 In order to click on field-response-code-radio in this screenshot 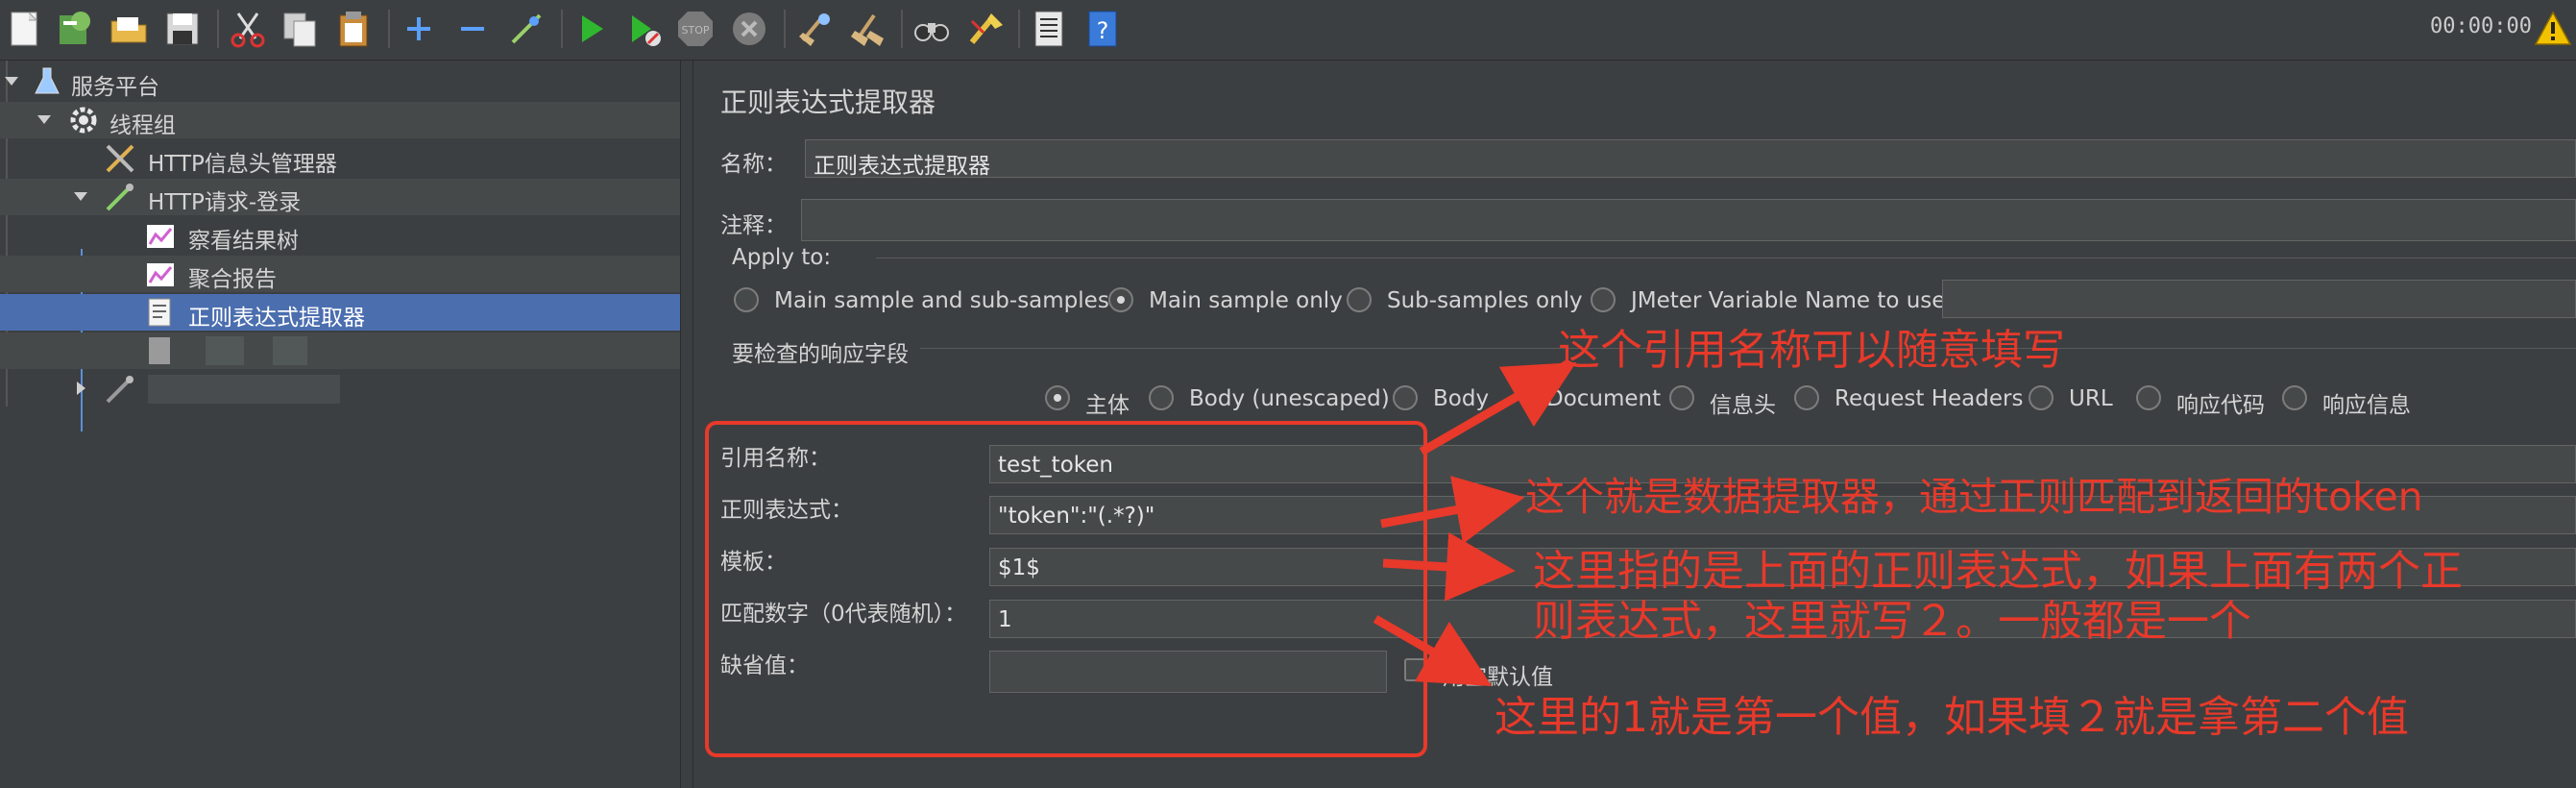, I will do `click(2148, 397)`.